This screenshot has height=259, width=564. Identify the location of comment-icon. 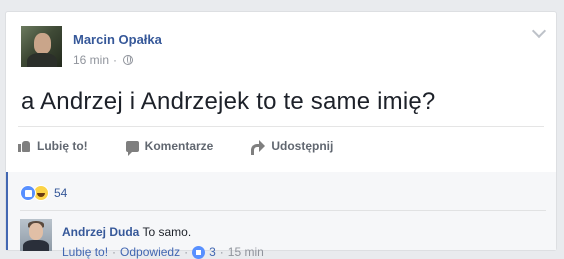
(132, 148).